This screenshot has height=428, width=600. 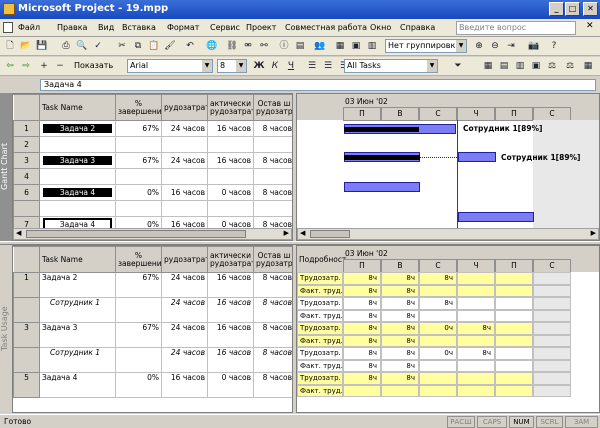 I want to click on tracking-icon-3: ▣, so click(x=536, y=66).